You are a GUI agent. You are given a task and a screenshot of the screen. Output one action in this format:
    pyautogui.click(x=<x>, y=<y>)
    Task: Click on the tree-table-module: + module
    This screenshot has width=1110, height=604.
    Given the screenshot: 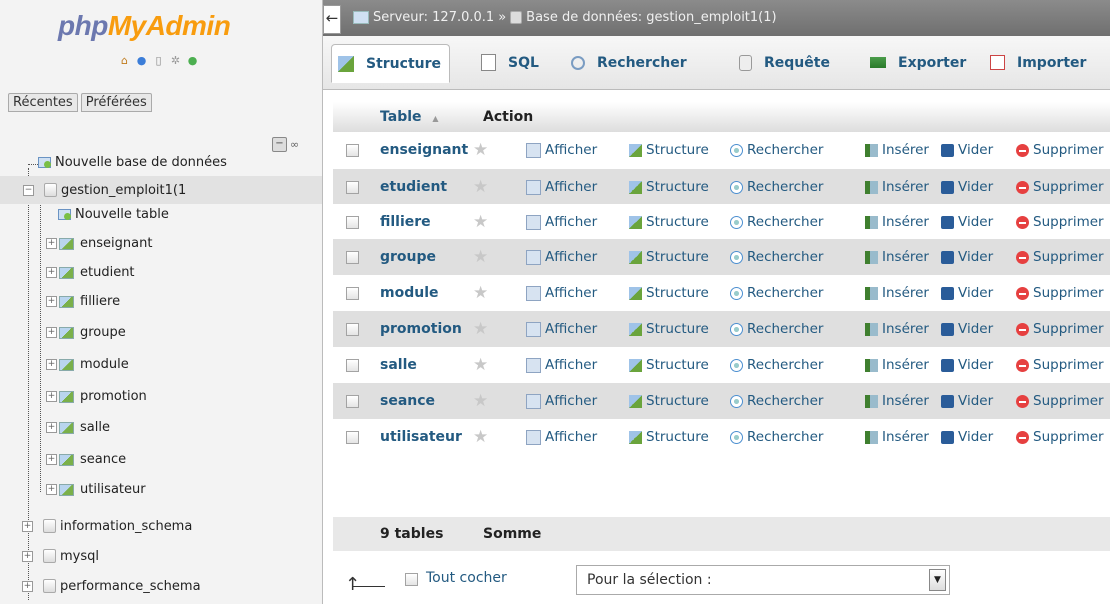 What is the action you would take?
    pyautogui.click(x=87, y=364)
    